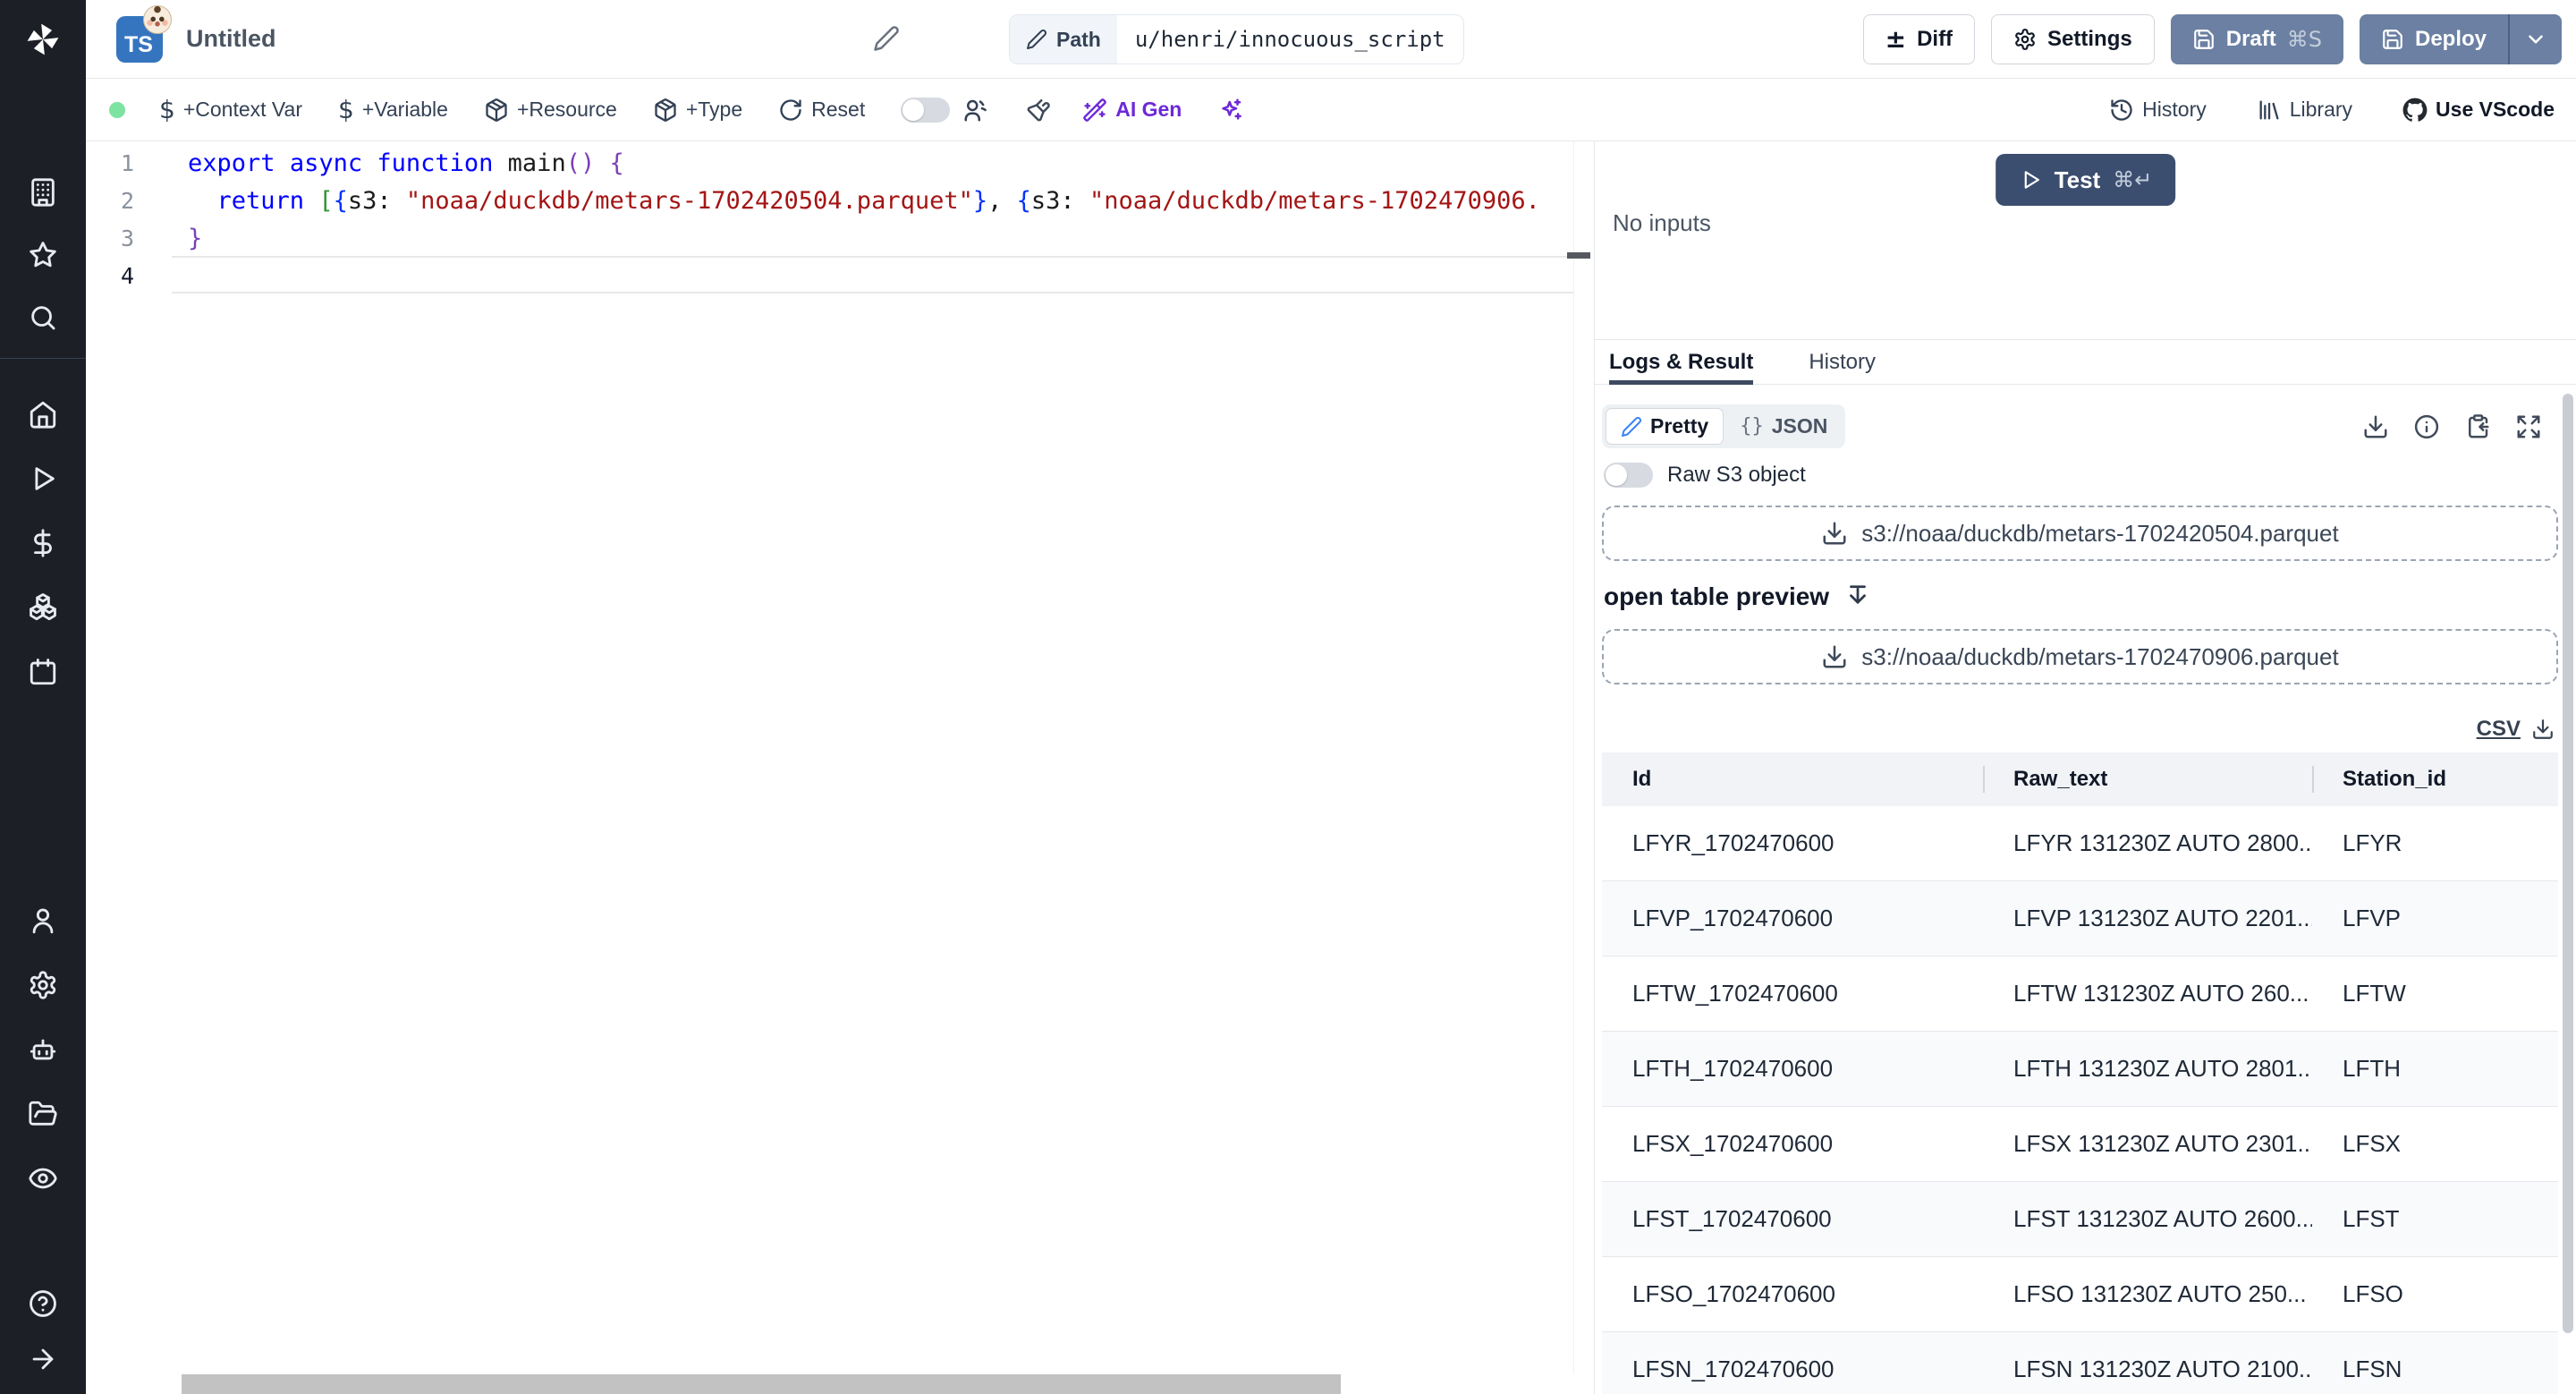 The width and height of the screenshot is (2576, 1394). What do you see at coordinates (2133, 179) in the screenshot?
I see `test-shortcut: ⌘↵` at bounding box center [2133, 179].